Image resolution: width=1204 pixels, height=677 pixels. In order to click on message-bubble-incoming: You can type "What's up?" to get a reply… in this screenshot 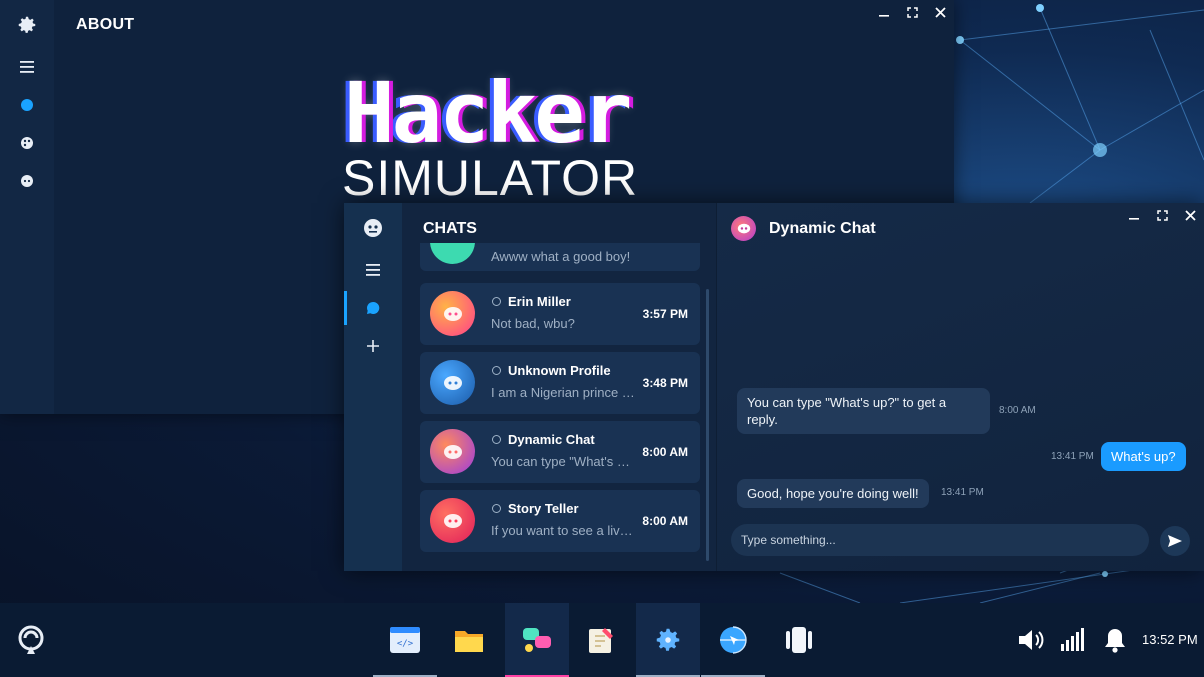, I will do `click(863, 411)`.